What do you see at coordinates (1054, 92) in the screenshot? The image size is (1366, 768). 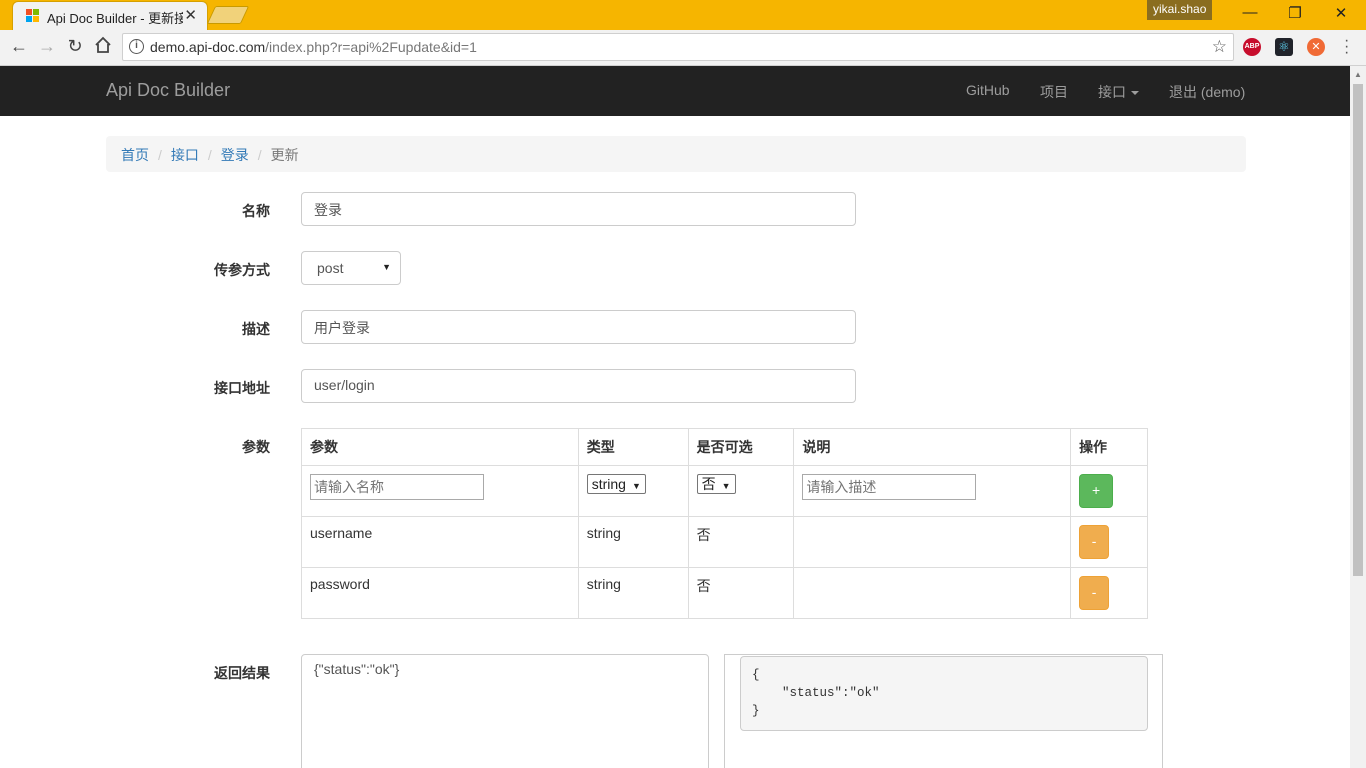 I see `nav-projects: 项目` at bounding box center [1054, 92].